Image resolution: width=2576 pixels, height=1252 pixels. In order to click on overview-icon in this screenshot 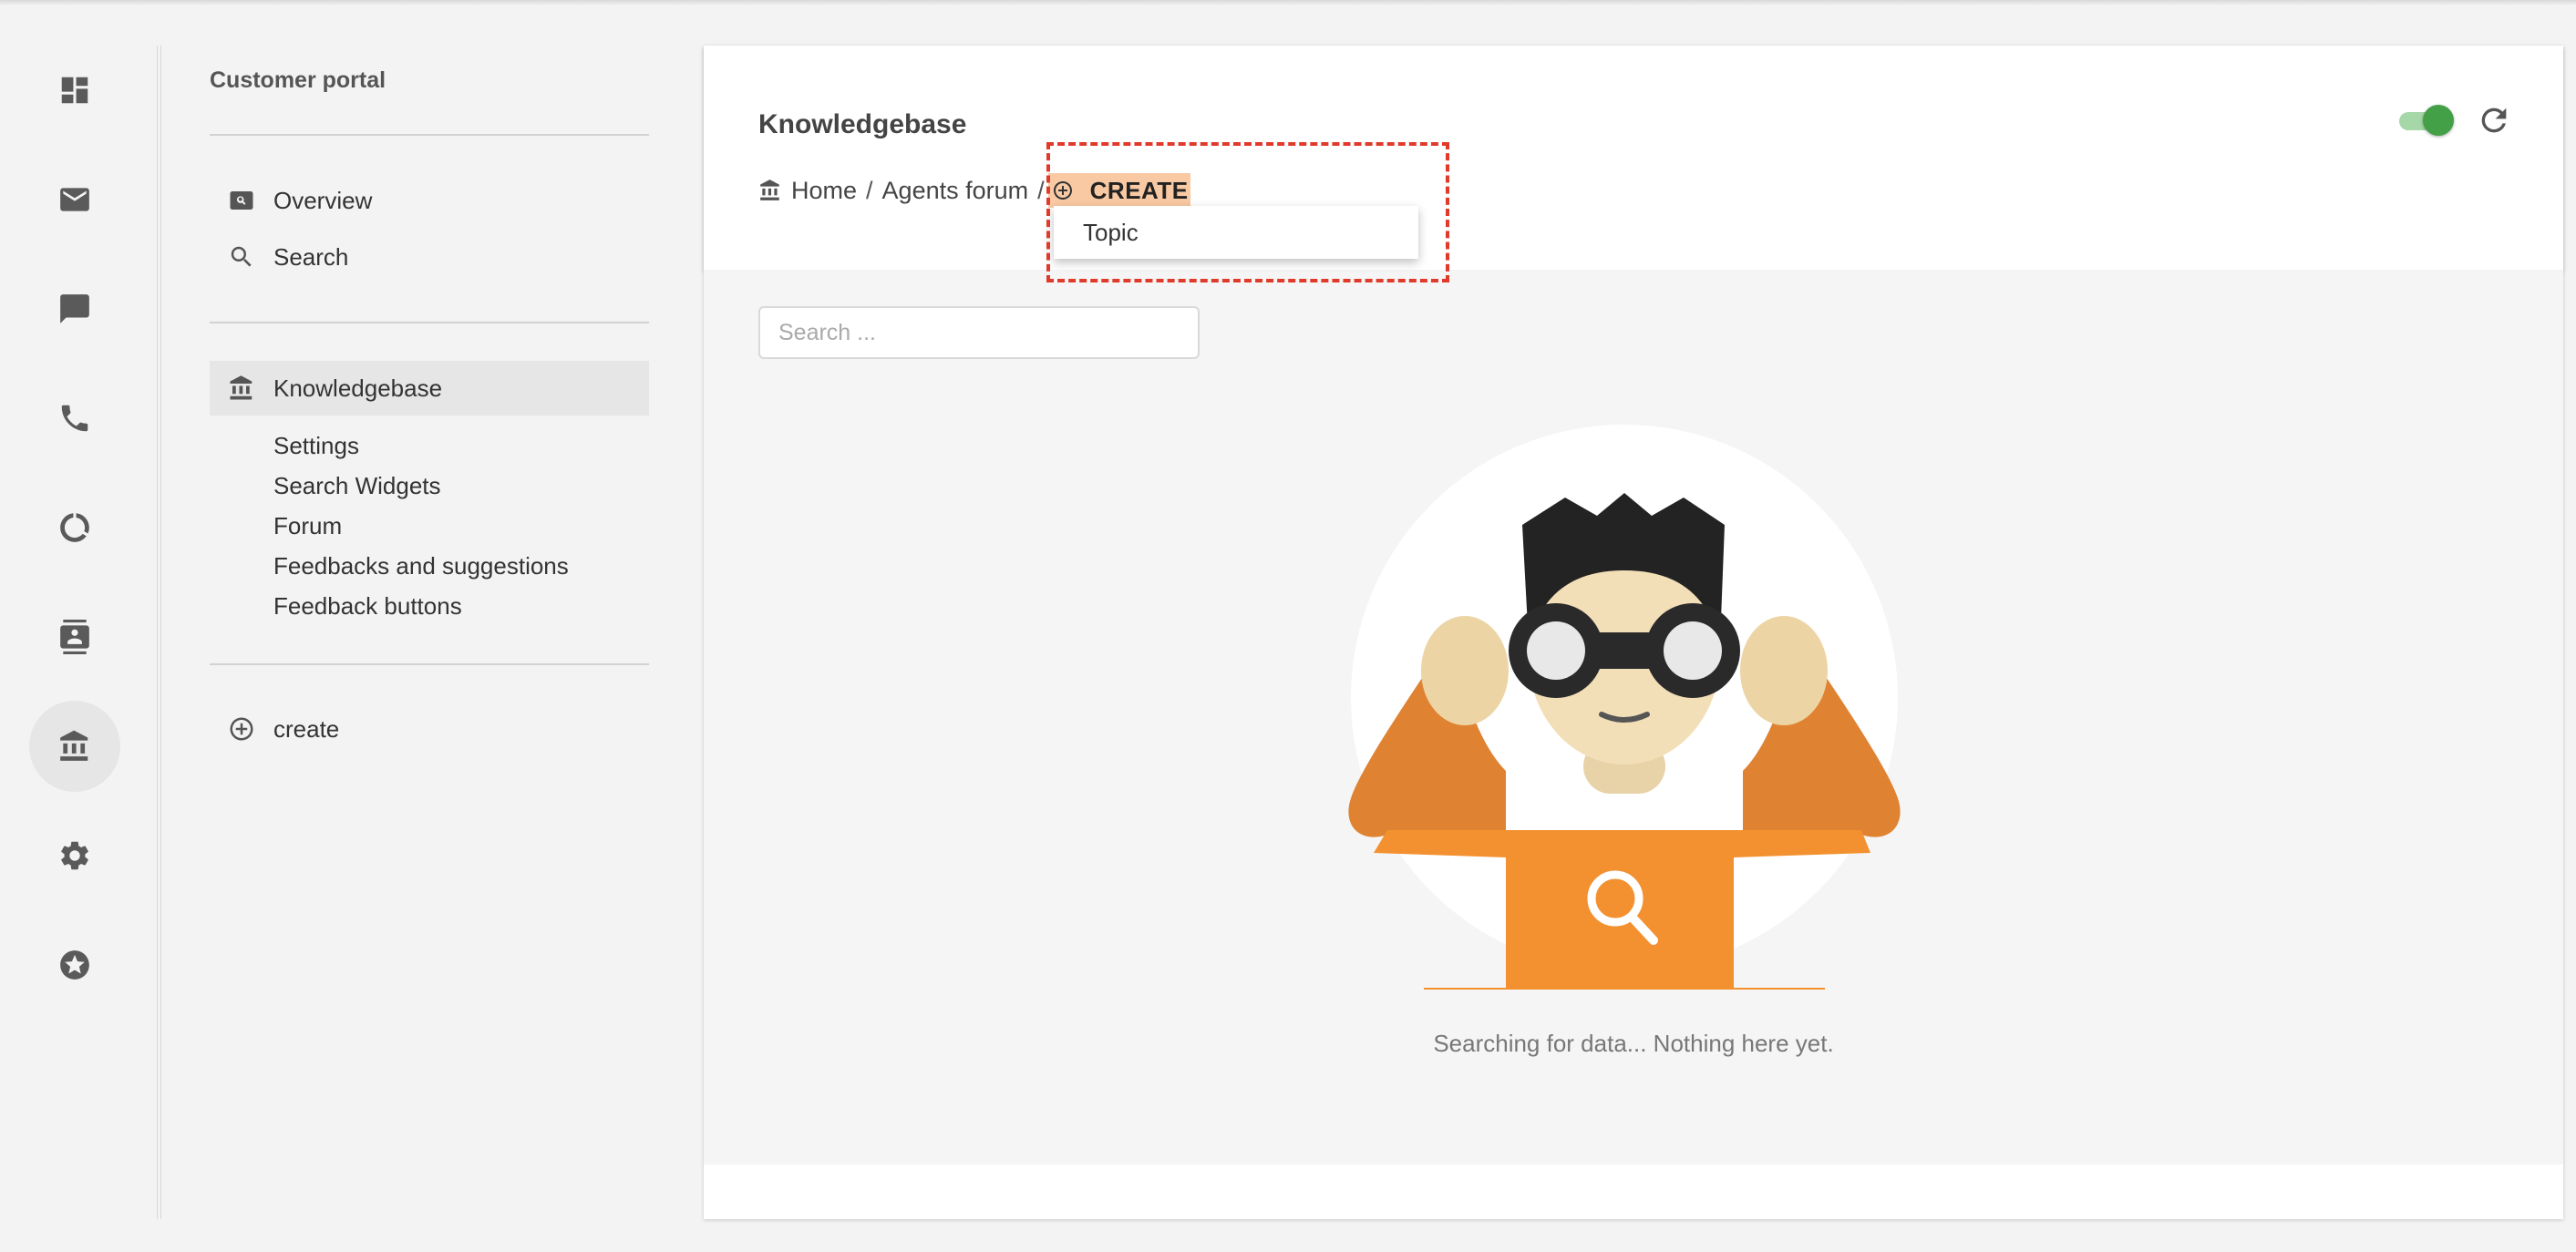, I will do `click(241, 201)`.